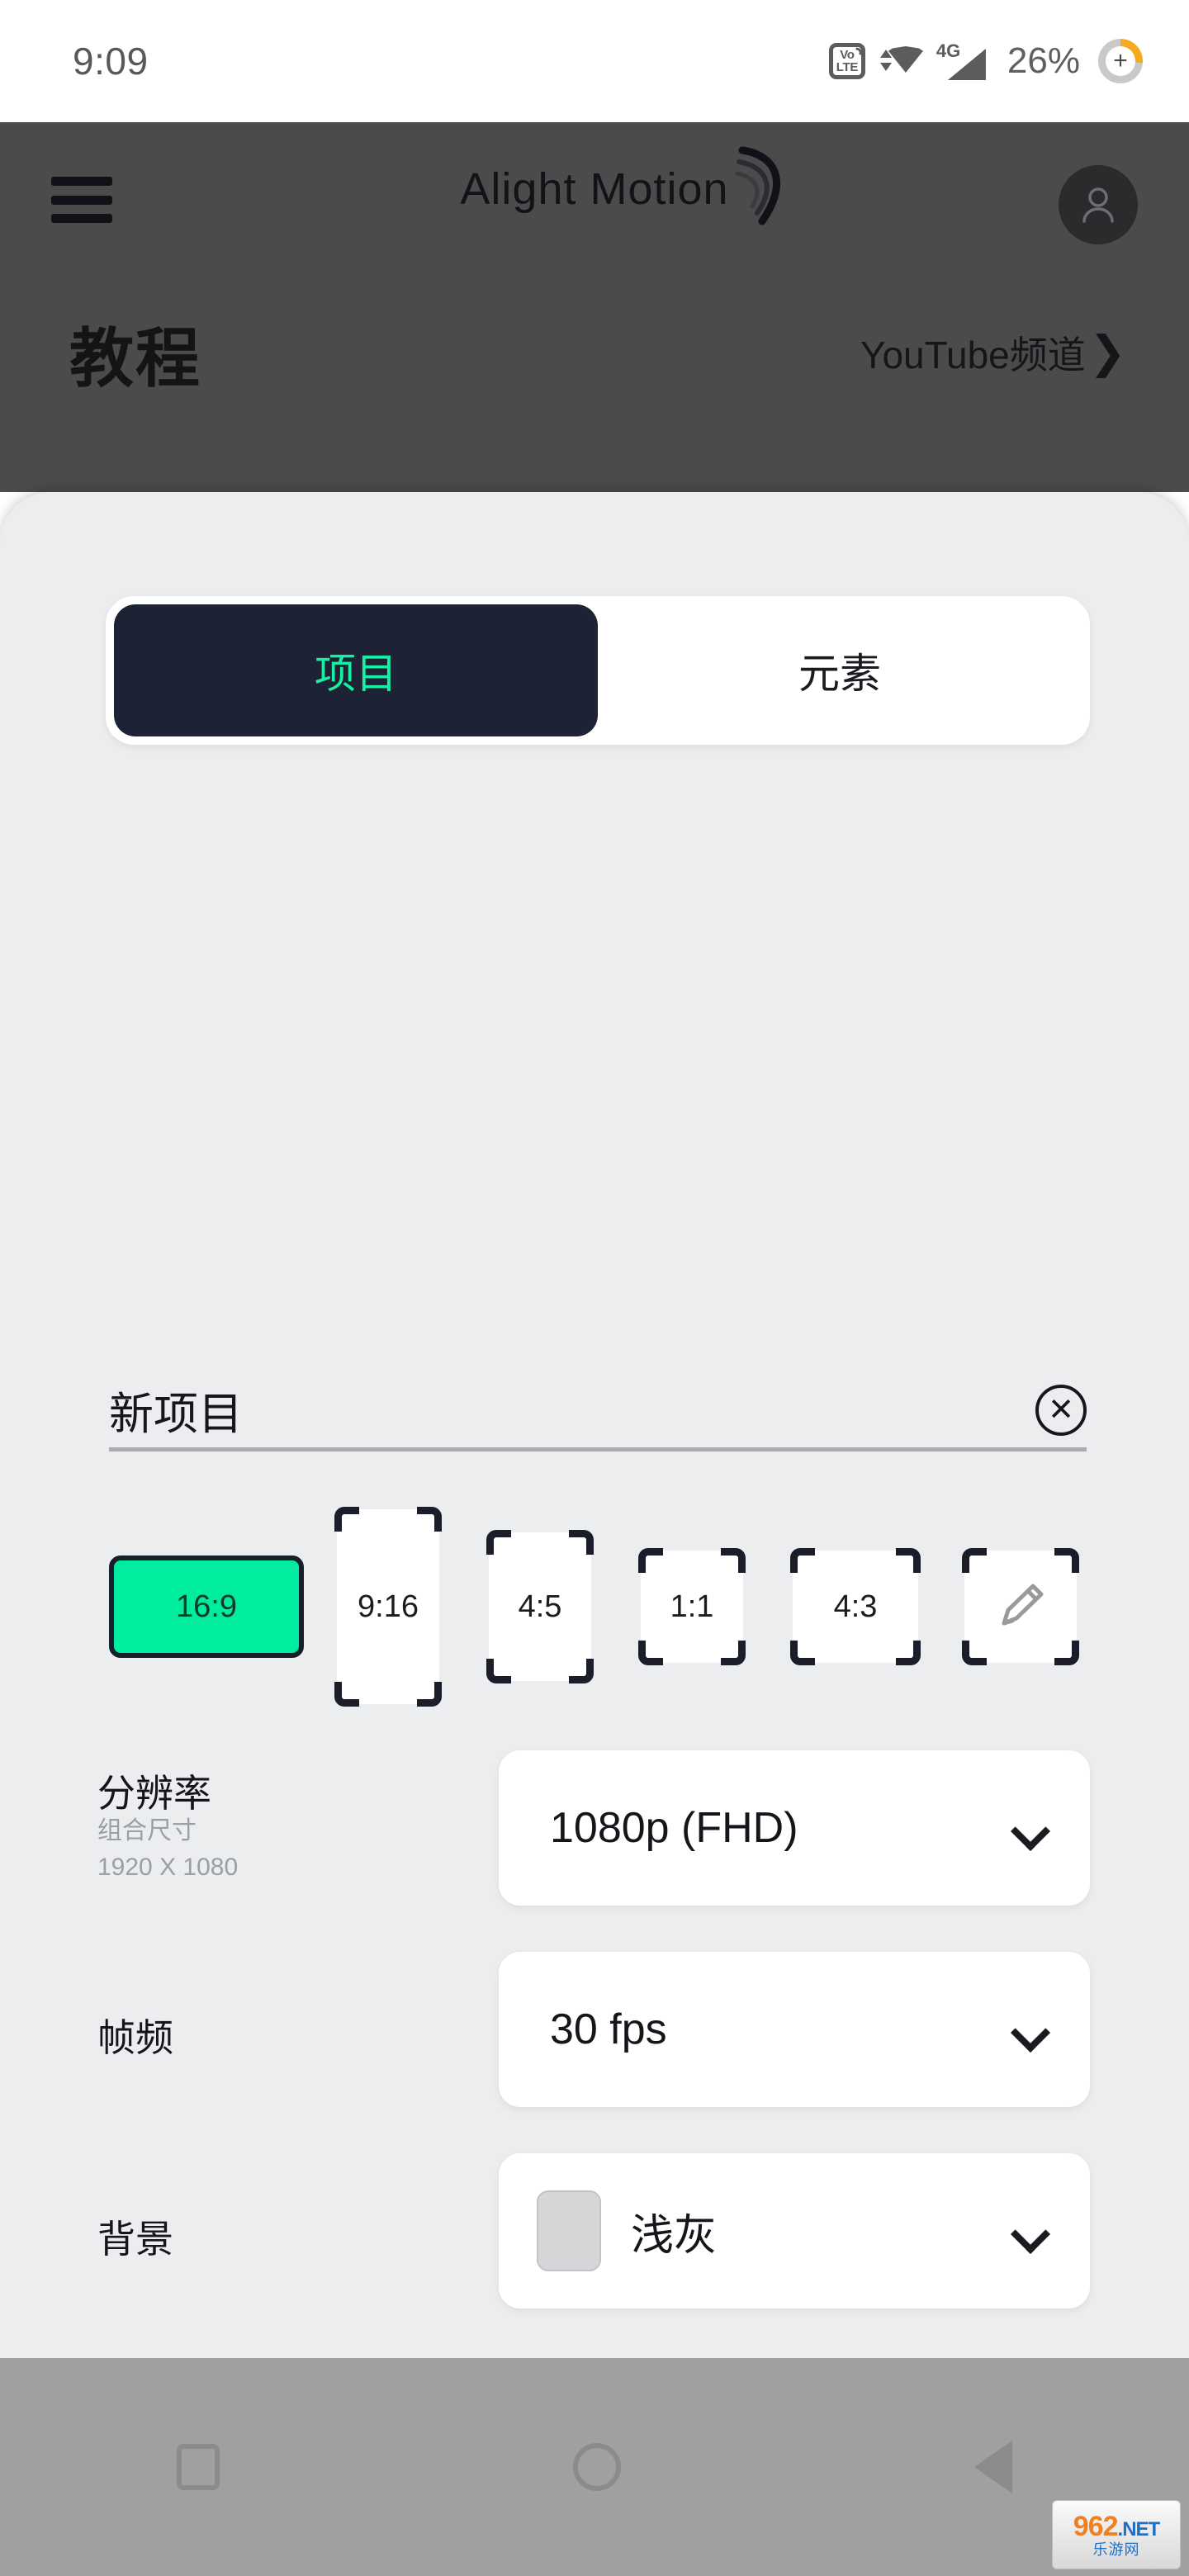 The image size is (1189, 2576). Describe the element at coordinates (1107, 352) in the screenshot. I see `chevron-right-icon: ❯` at that location.